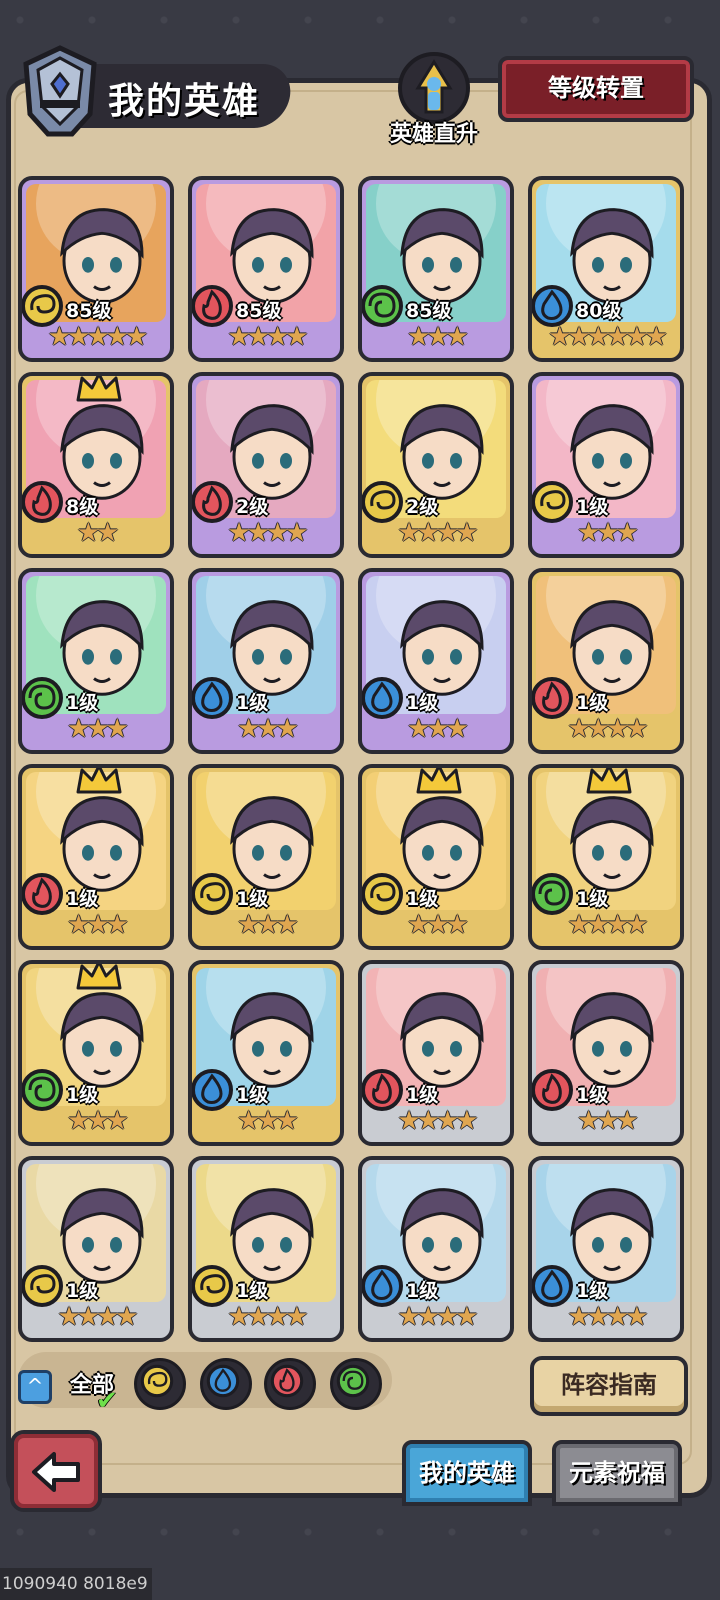  I want to click on hero-card: 80级 ★★★★★★, so click(606, 269).